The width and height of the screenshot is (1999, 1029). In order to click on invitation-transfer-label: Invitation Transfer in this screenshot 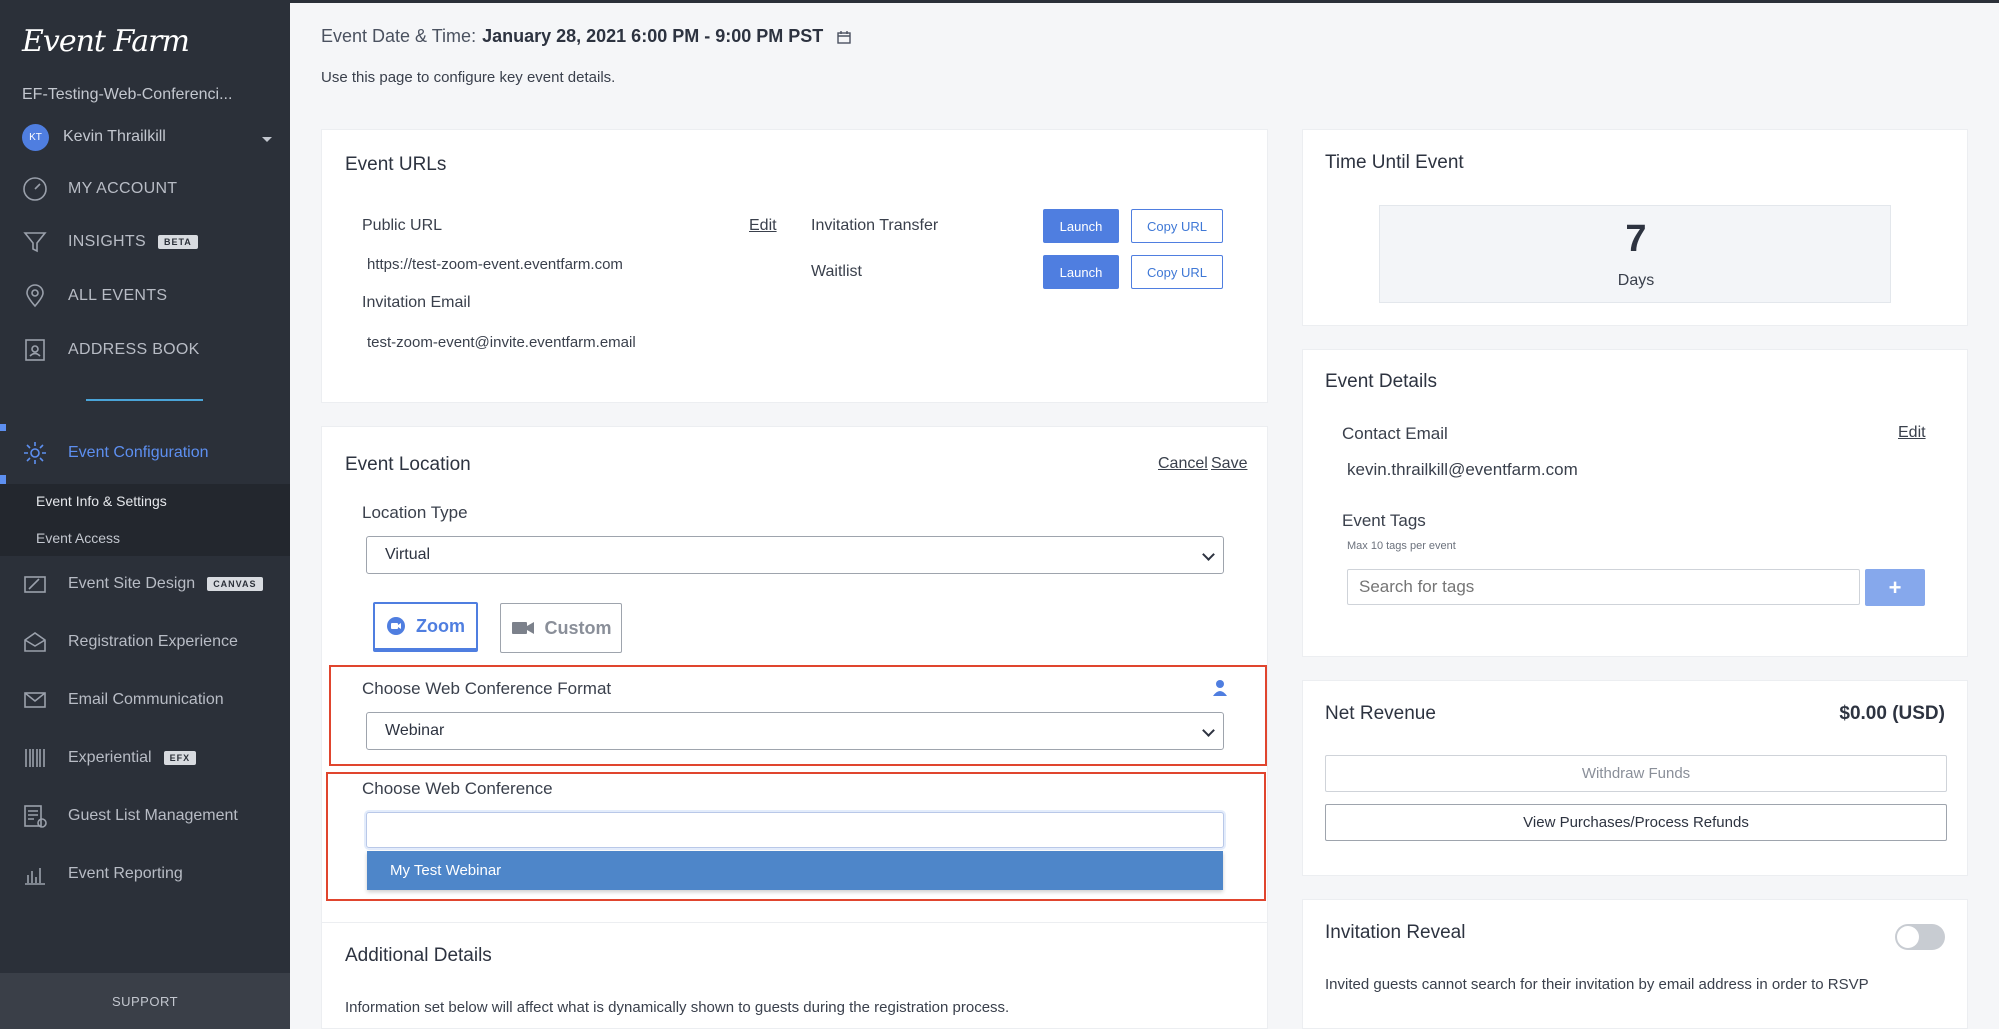, I will do `click(875, 225)`.